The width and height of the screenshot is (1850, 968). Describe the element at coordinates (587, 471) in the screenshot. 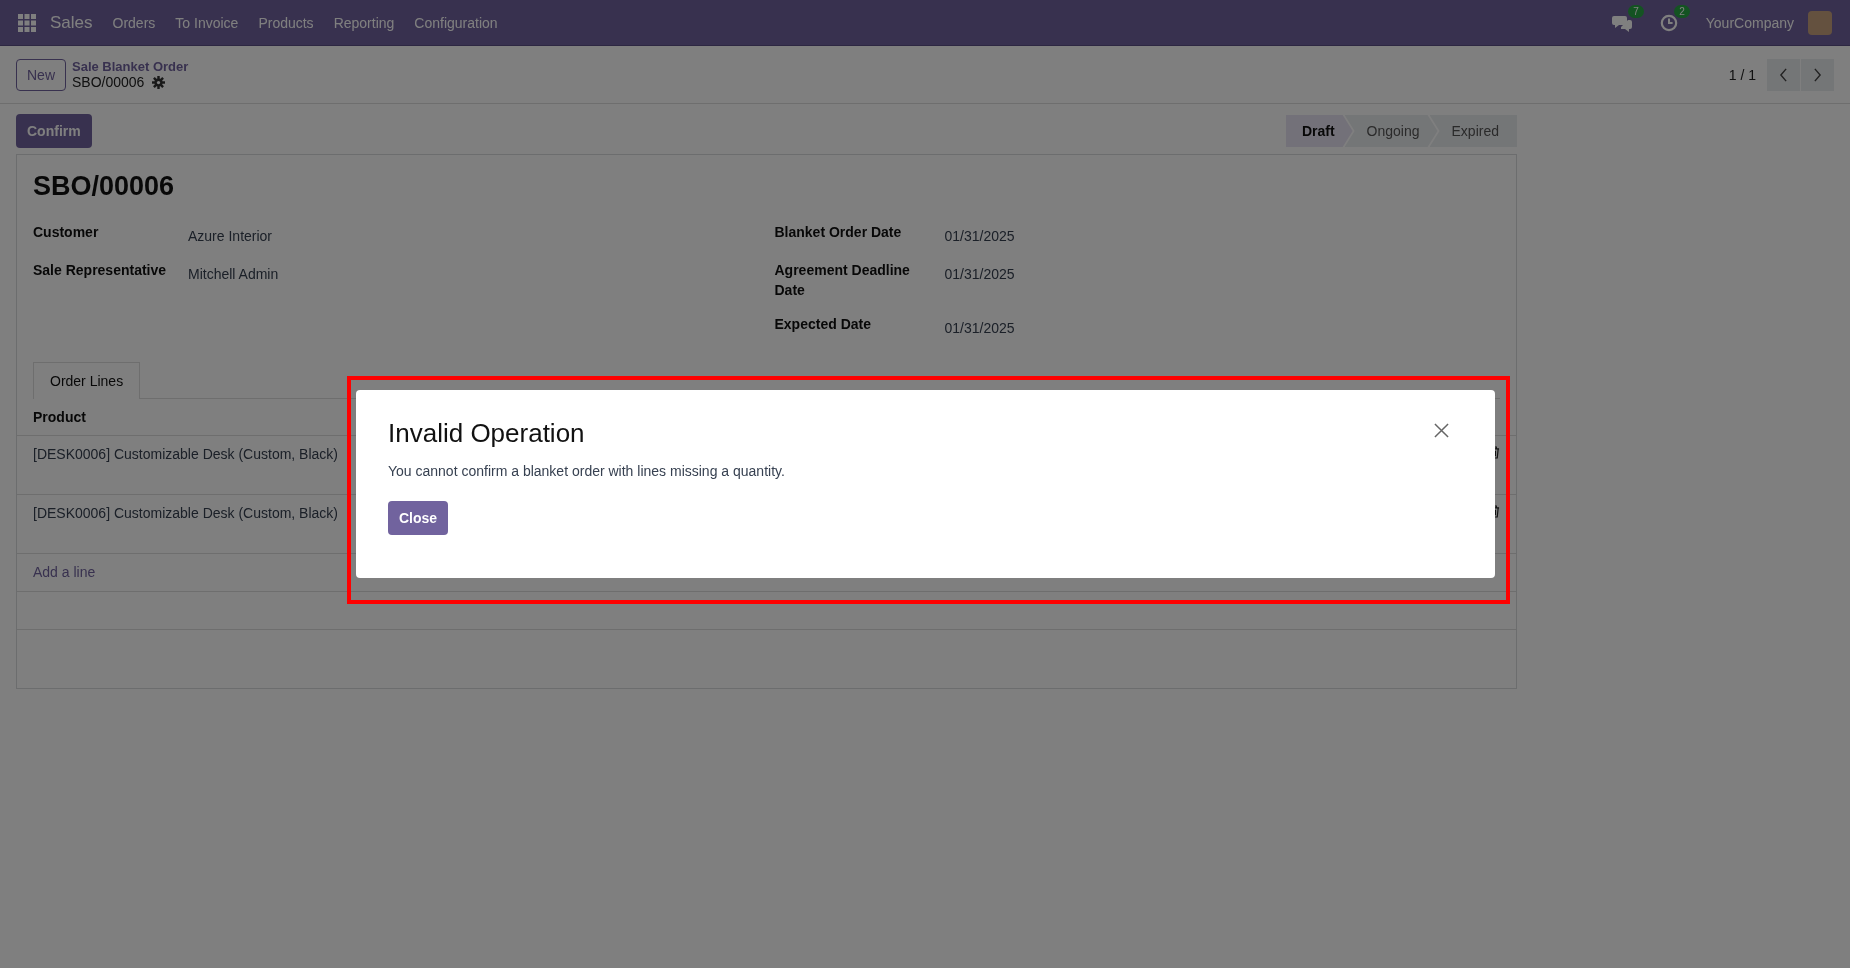

I see `dialog-message: You cannot confirm a blanket order with lines missing a quantity.` at that location.